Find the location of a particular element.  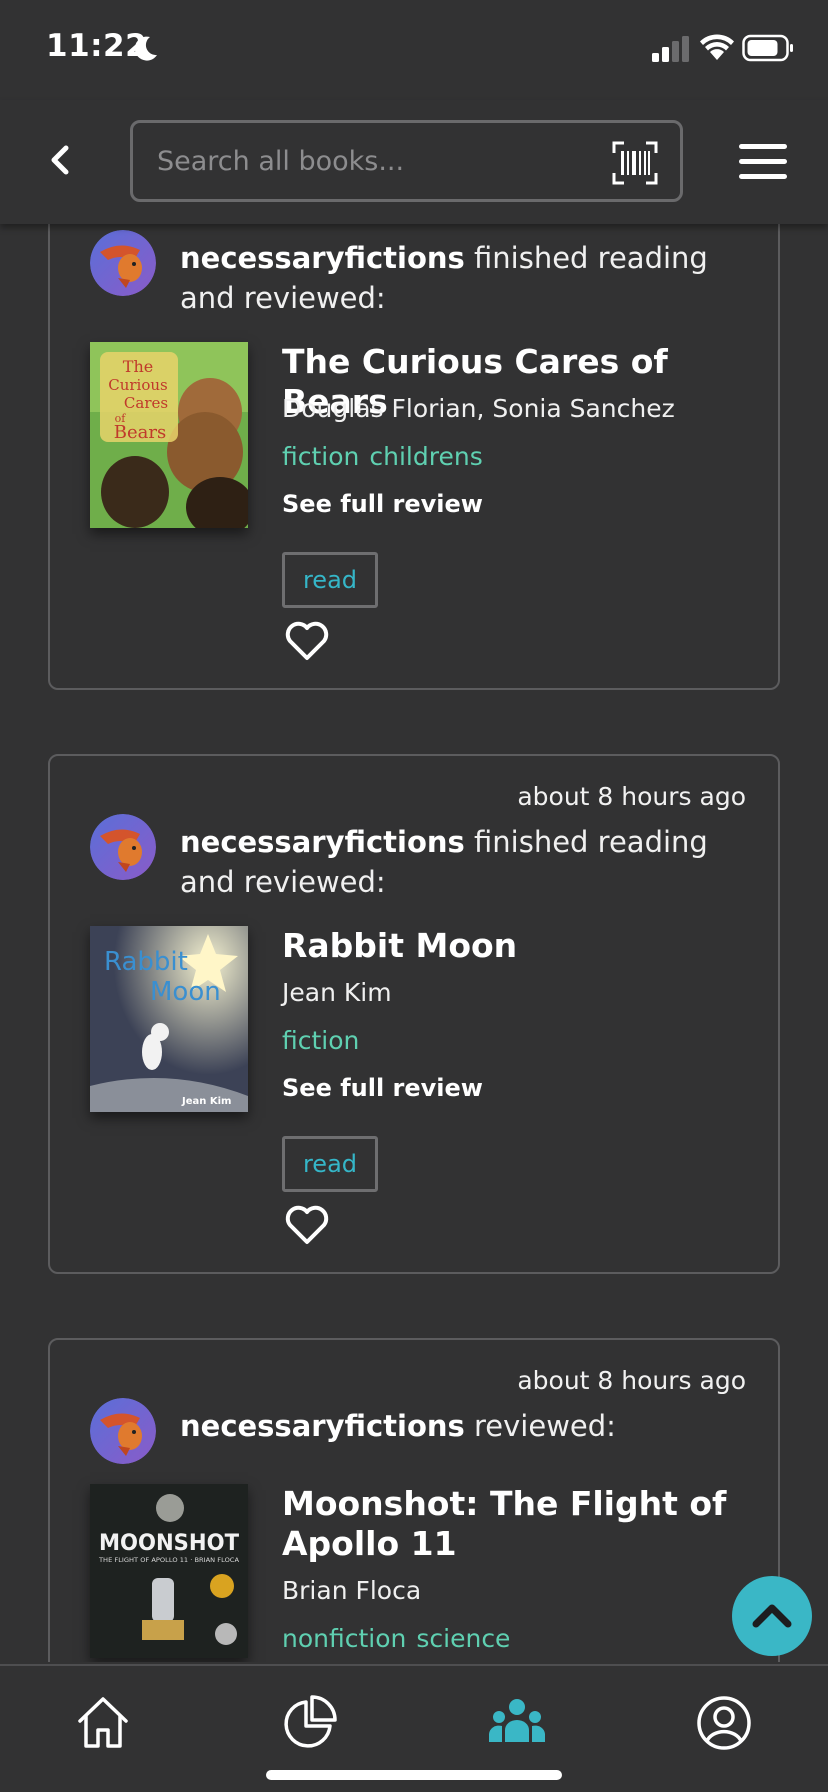

book-tags: fiction is located at coordinates (325, 1040).